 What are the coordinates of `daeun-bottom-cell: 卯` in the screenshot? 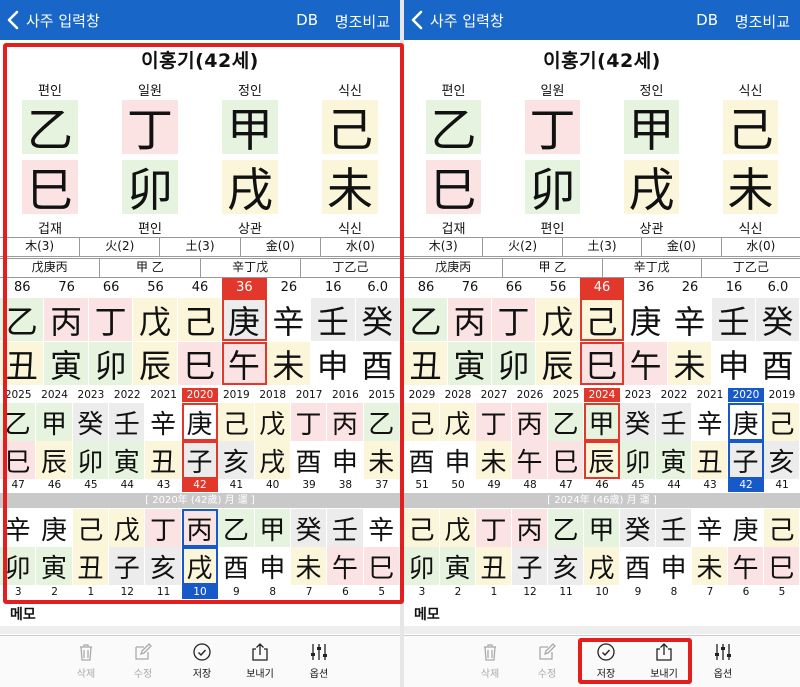 It's located at (111, 363).